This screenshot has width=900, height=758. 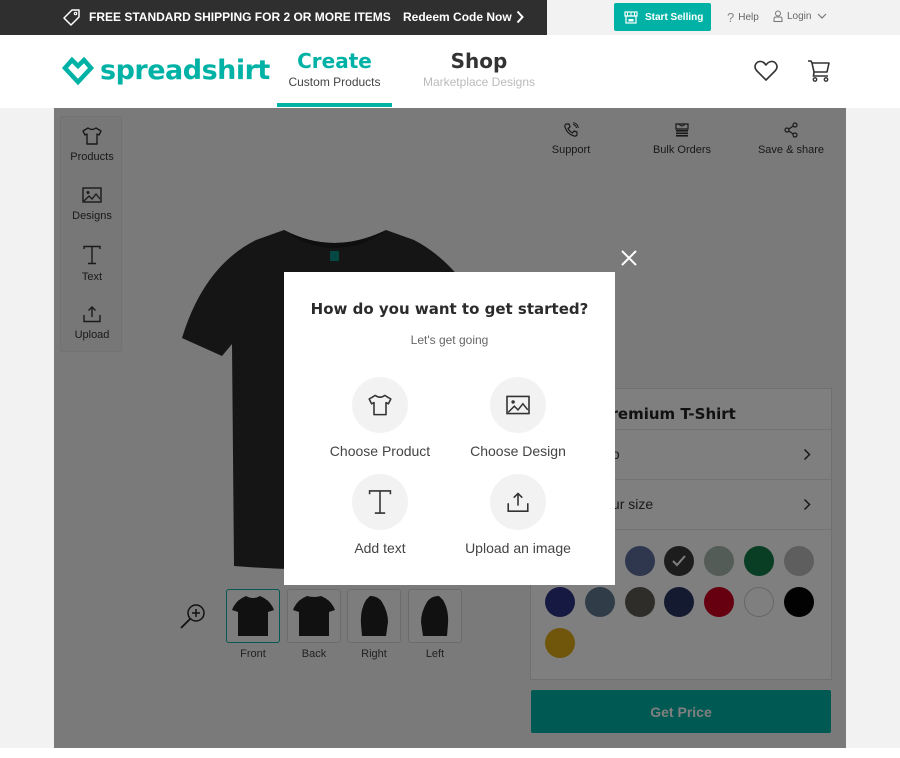 I want to click on store-icon, so click(x=631, y=17).